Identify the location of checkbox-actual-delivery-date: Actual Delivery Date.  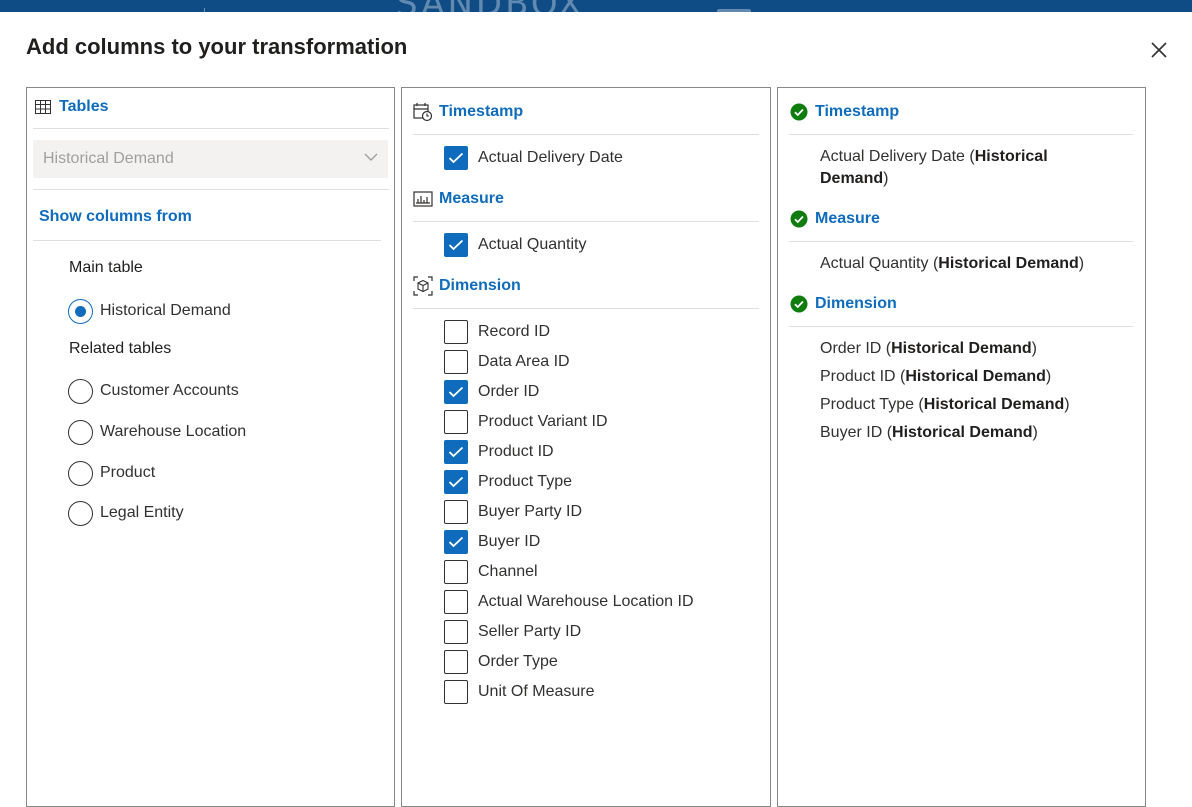
(533, 158).